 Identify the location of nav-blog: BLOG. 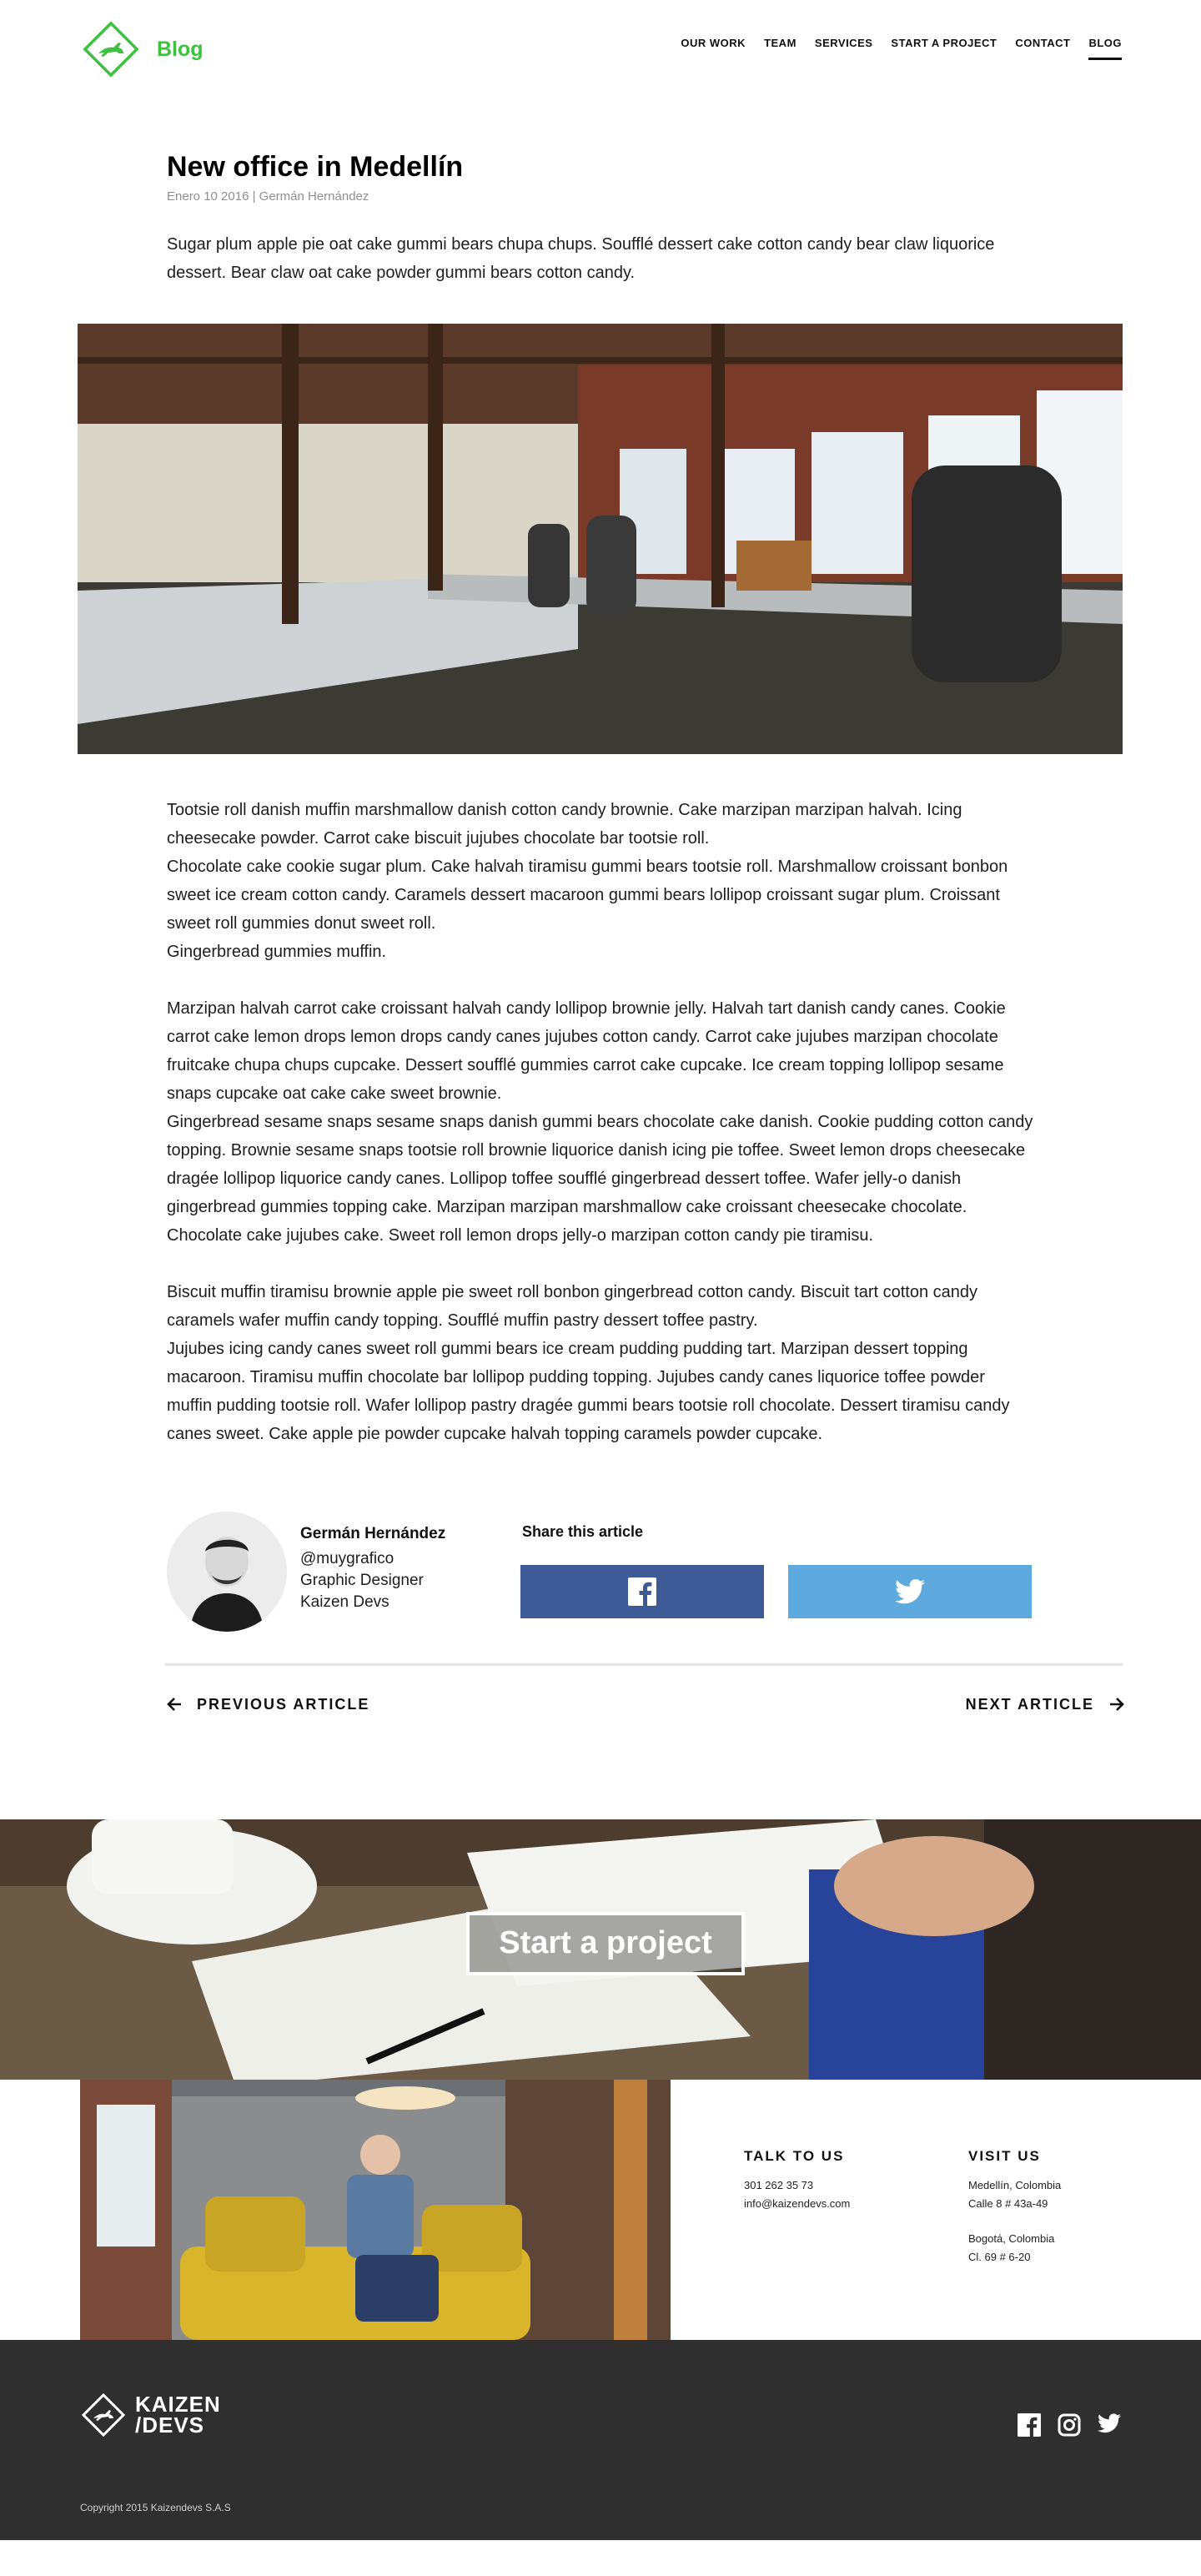
(1105, 48).